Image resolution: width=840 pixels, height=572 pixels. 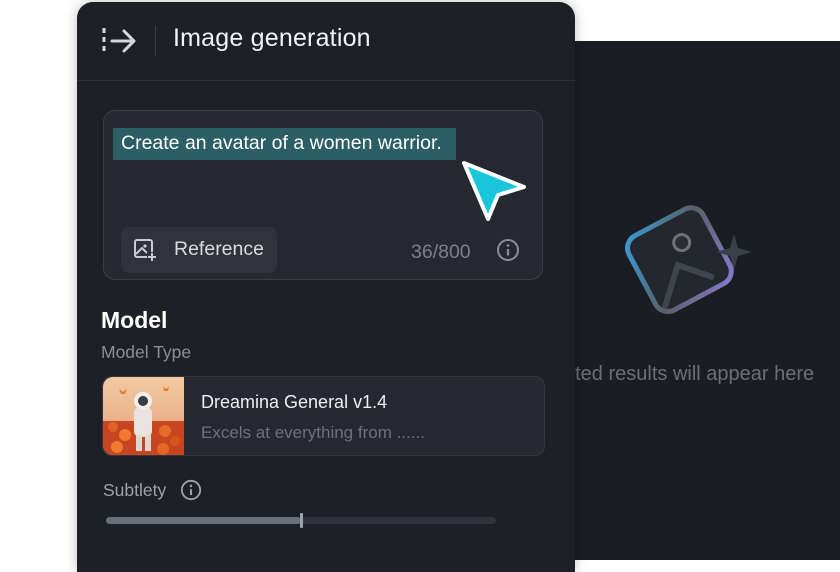 I want to click on prompt-text: Create an avatar of a women warrior., so click(x=284, y=144).